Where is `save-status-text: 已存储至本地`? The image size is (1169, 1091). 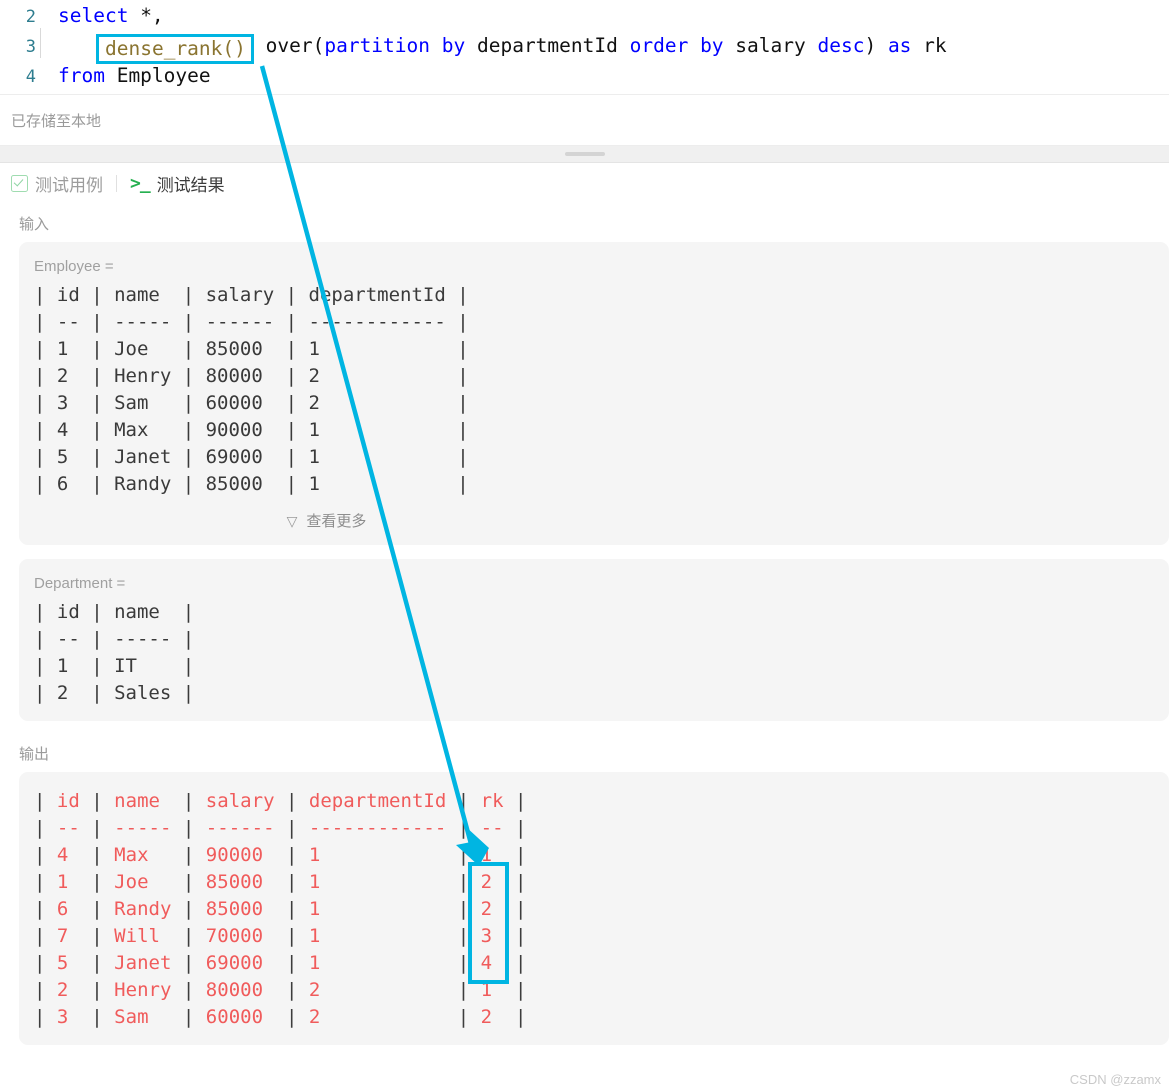
save-status-text: 已存储至本地 is located at coordinates (56, 121).